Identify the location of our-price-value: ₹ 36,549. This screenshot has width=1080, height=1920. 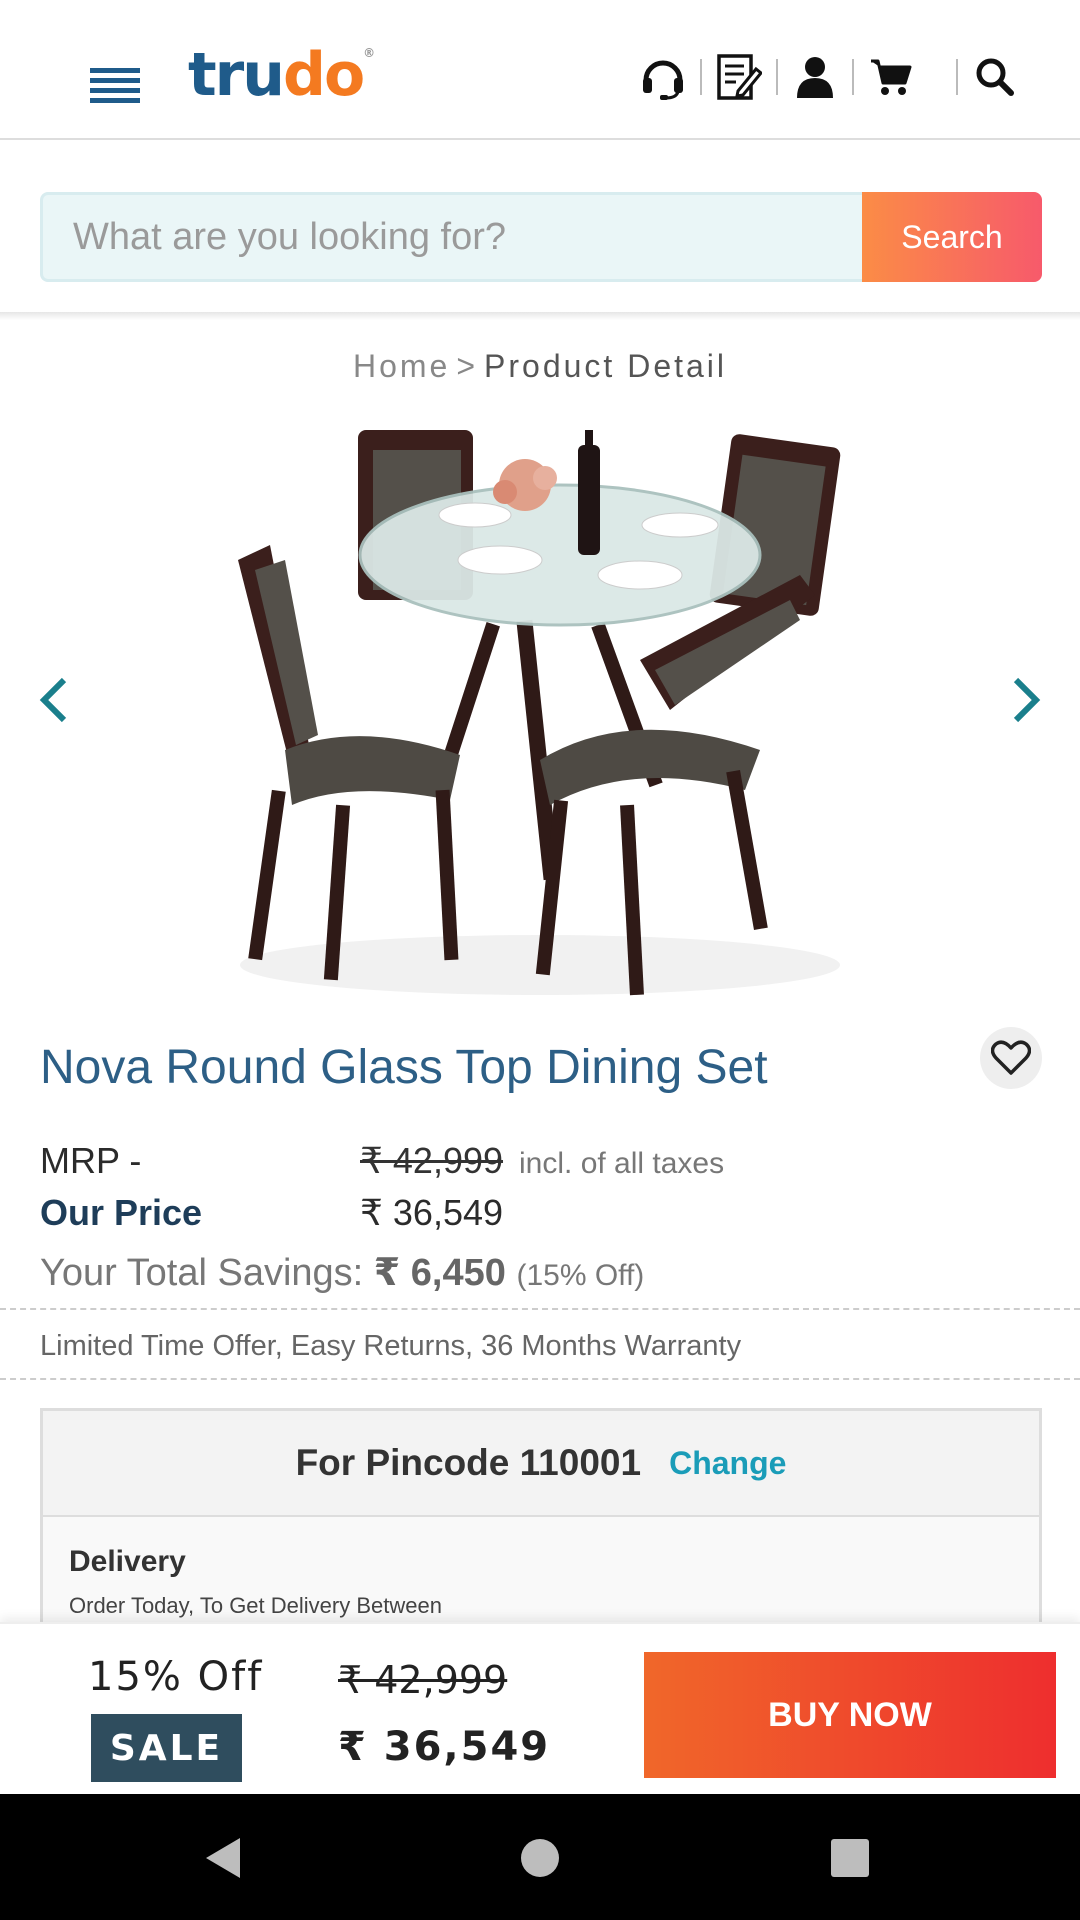
(432, 1212).